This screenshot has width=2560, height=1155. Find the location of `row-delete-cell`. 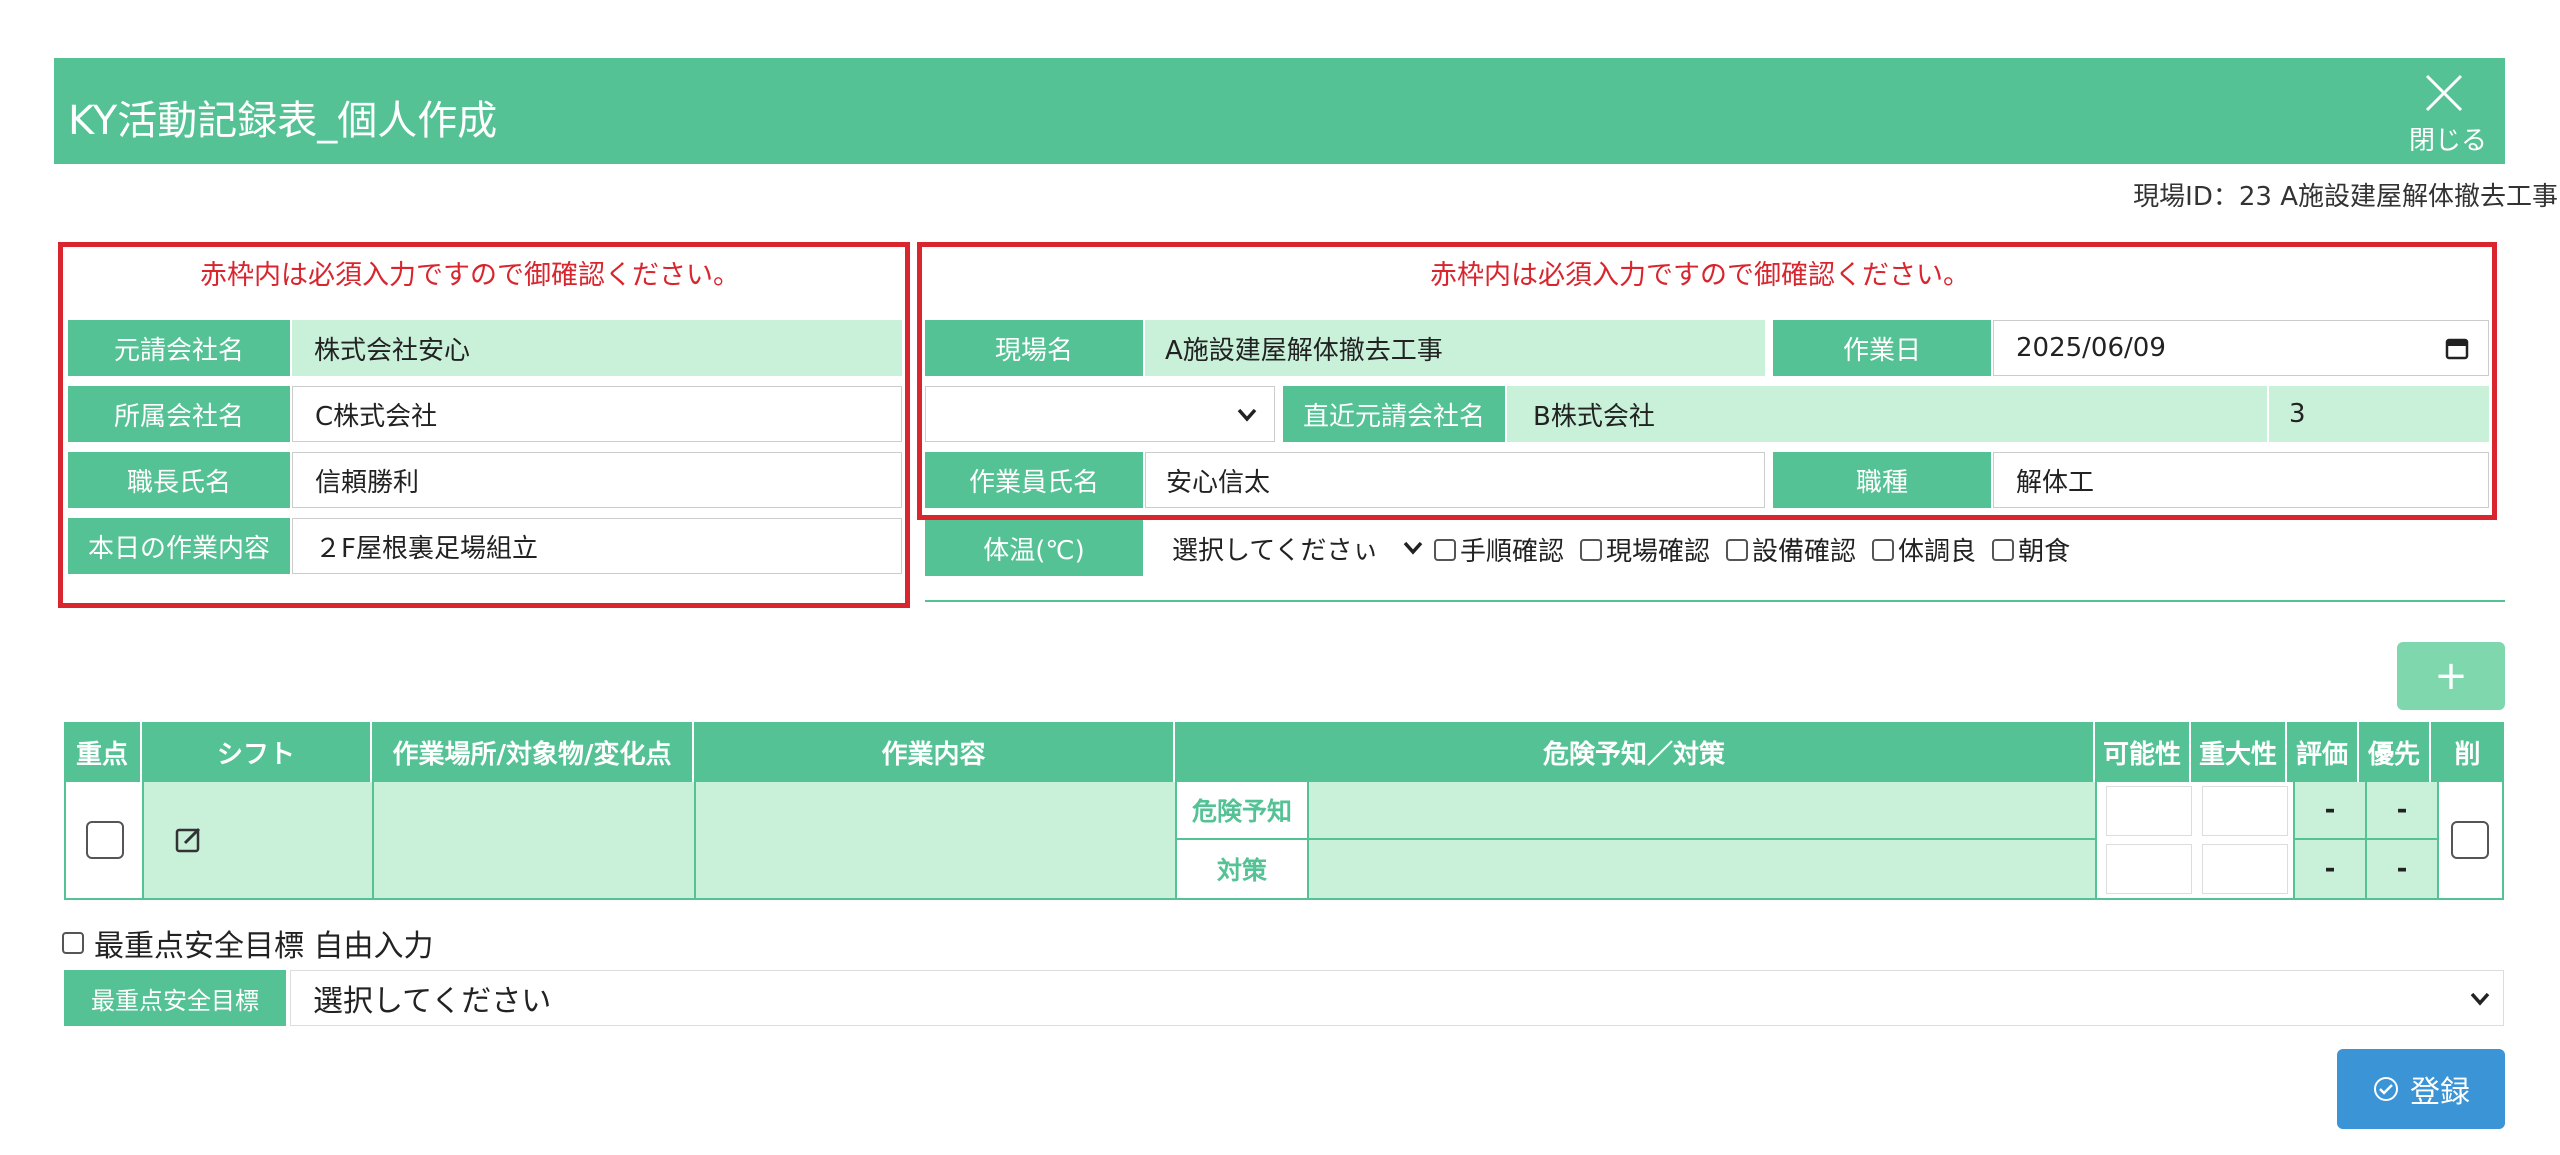

row-delete-cell is located at coordinates (2469, 840).